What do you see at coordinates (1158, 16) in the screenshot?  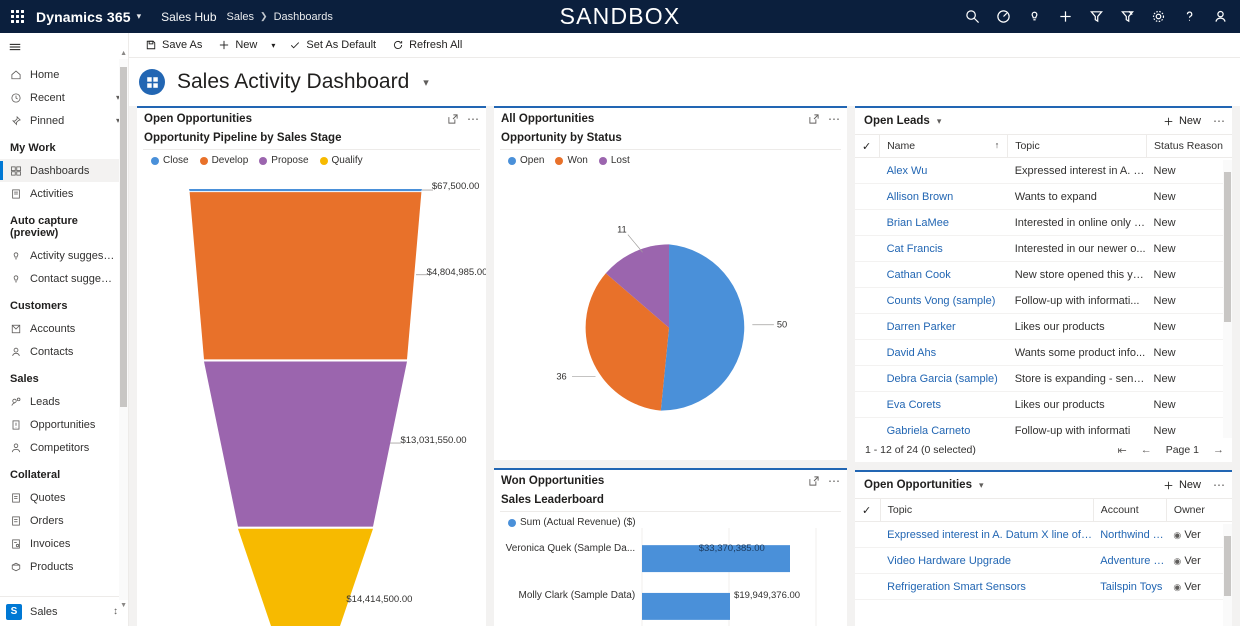 I see `settings-icon` at bounding box center [1158, 16].